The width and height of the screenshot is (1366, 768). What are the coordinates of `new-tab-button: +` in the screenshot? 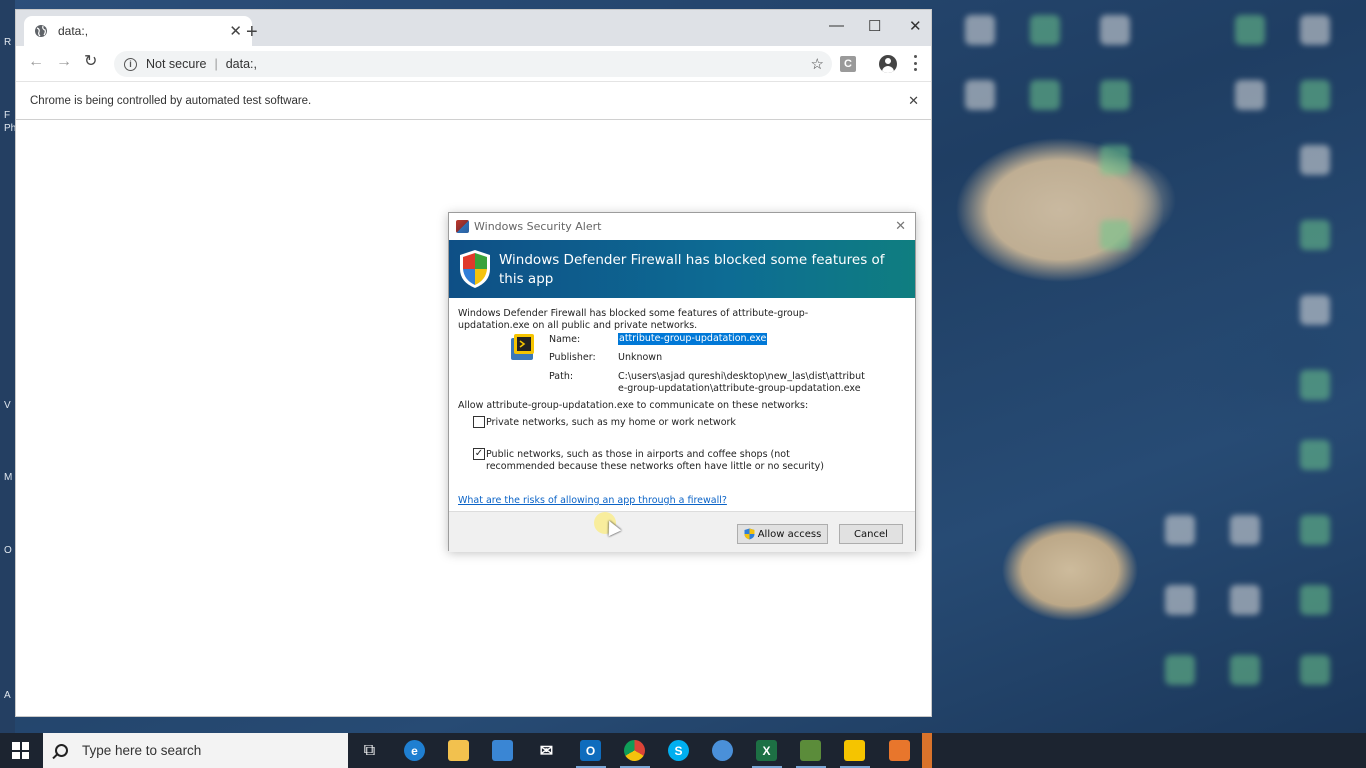 It's located at (252, 32).